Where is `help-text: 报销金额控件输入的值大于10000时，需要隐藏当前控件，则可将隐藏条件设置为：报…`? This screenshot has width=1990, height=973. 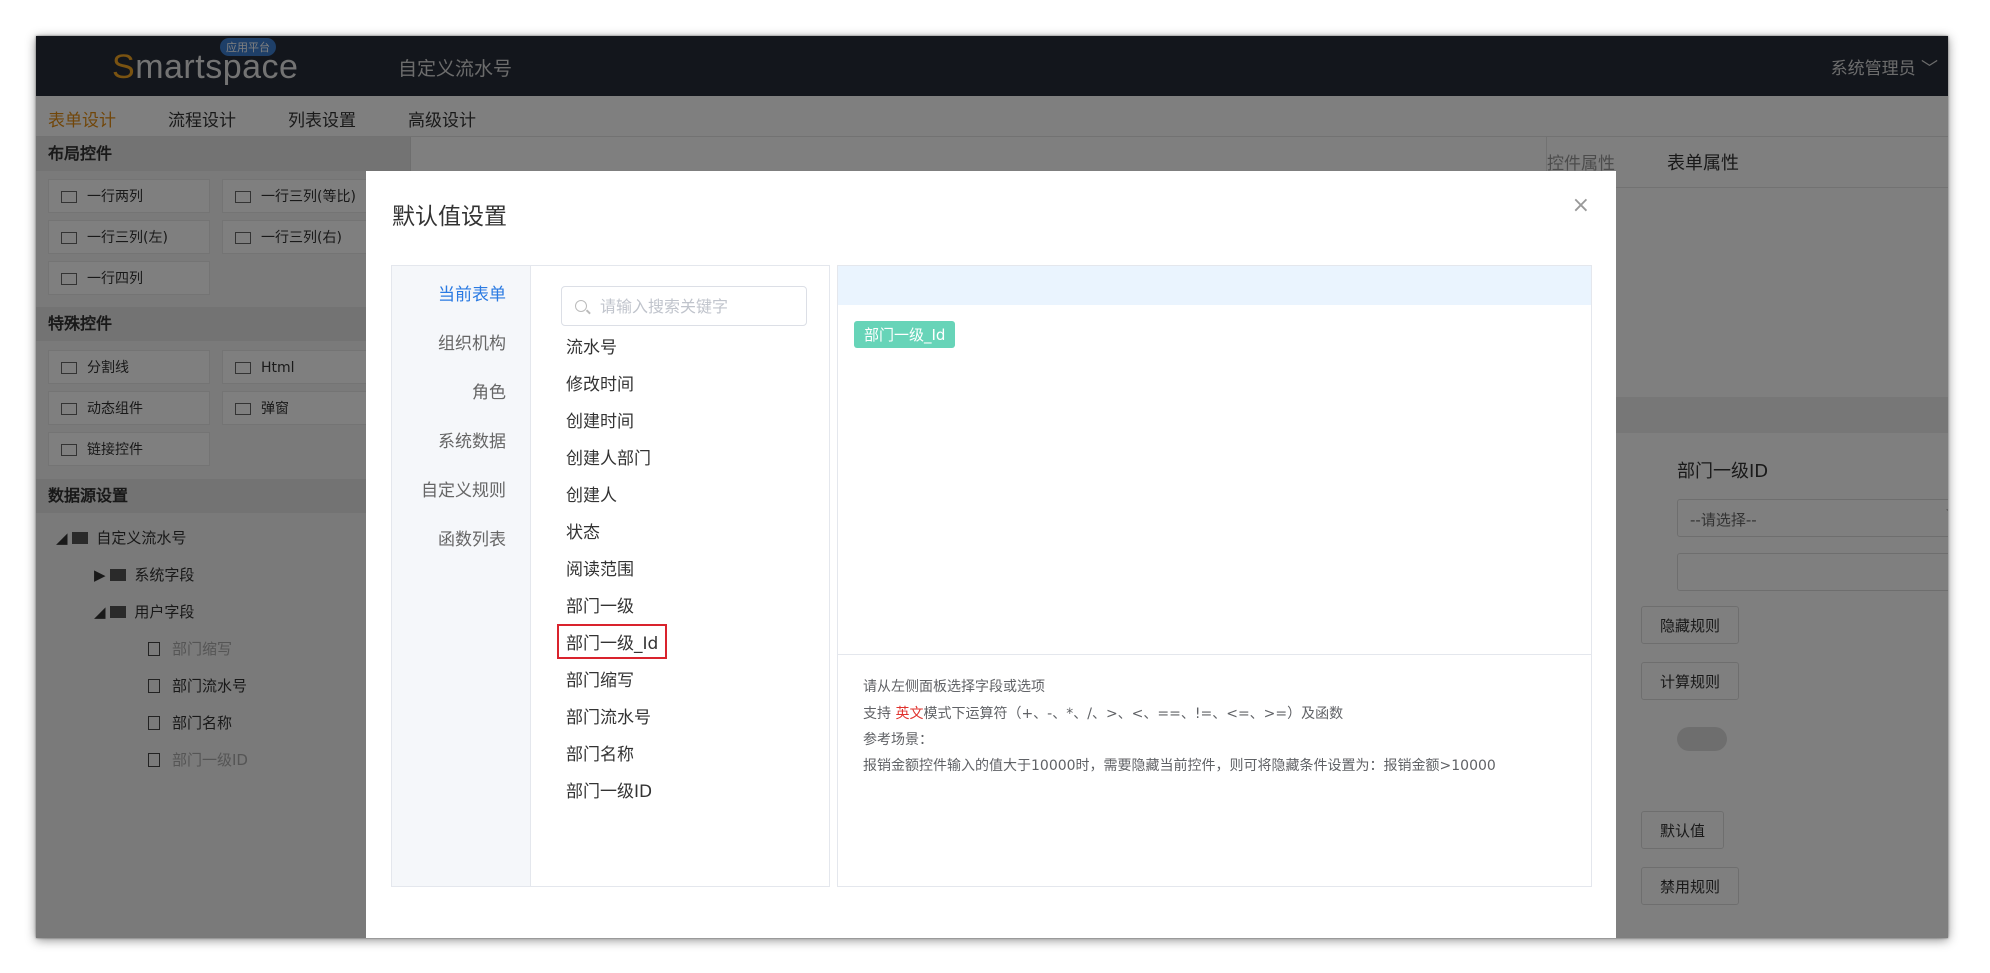 help-text: 报销金额控件输入的值大于10000时，需要隐藏当前控件，则可将隐藏条件设置为：报… is located at coordinates (1179, 766).